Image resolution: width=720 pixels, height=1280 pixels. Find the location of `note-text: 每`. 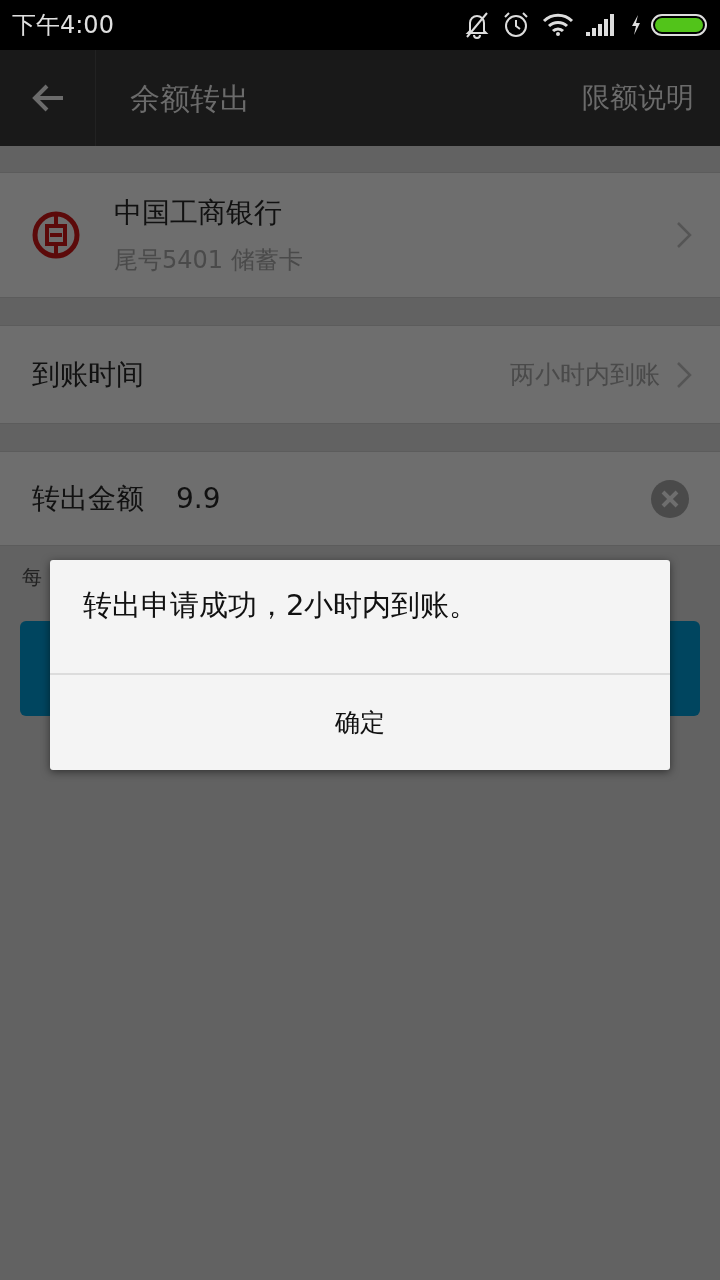

note-text: 每 is located at coordinates (32, 577).